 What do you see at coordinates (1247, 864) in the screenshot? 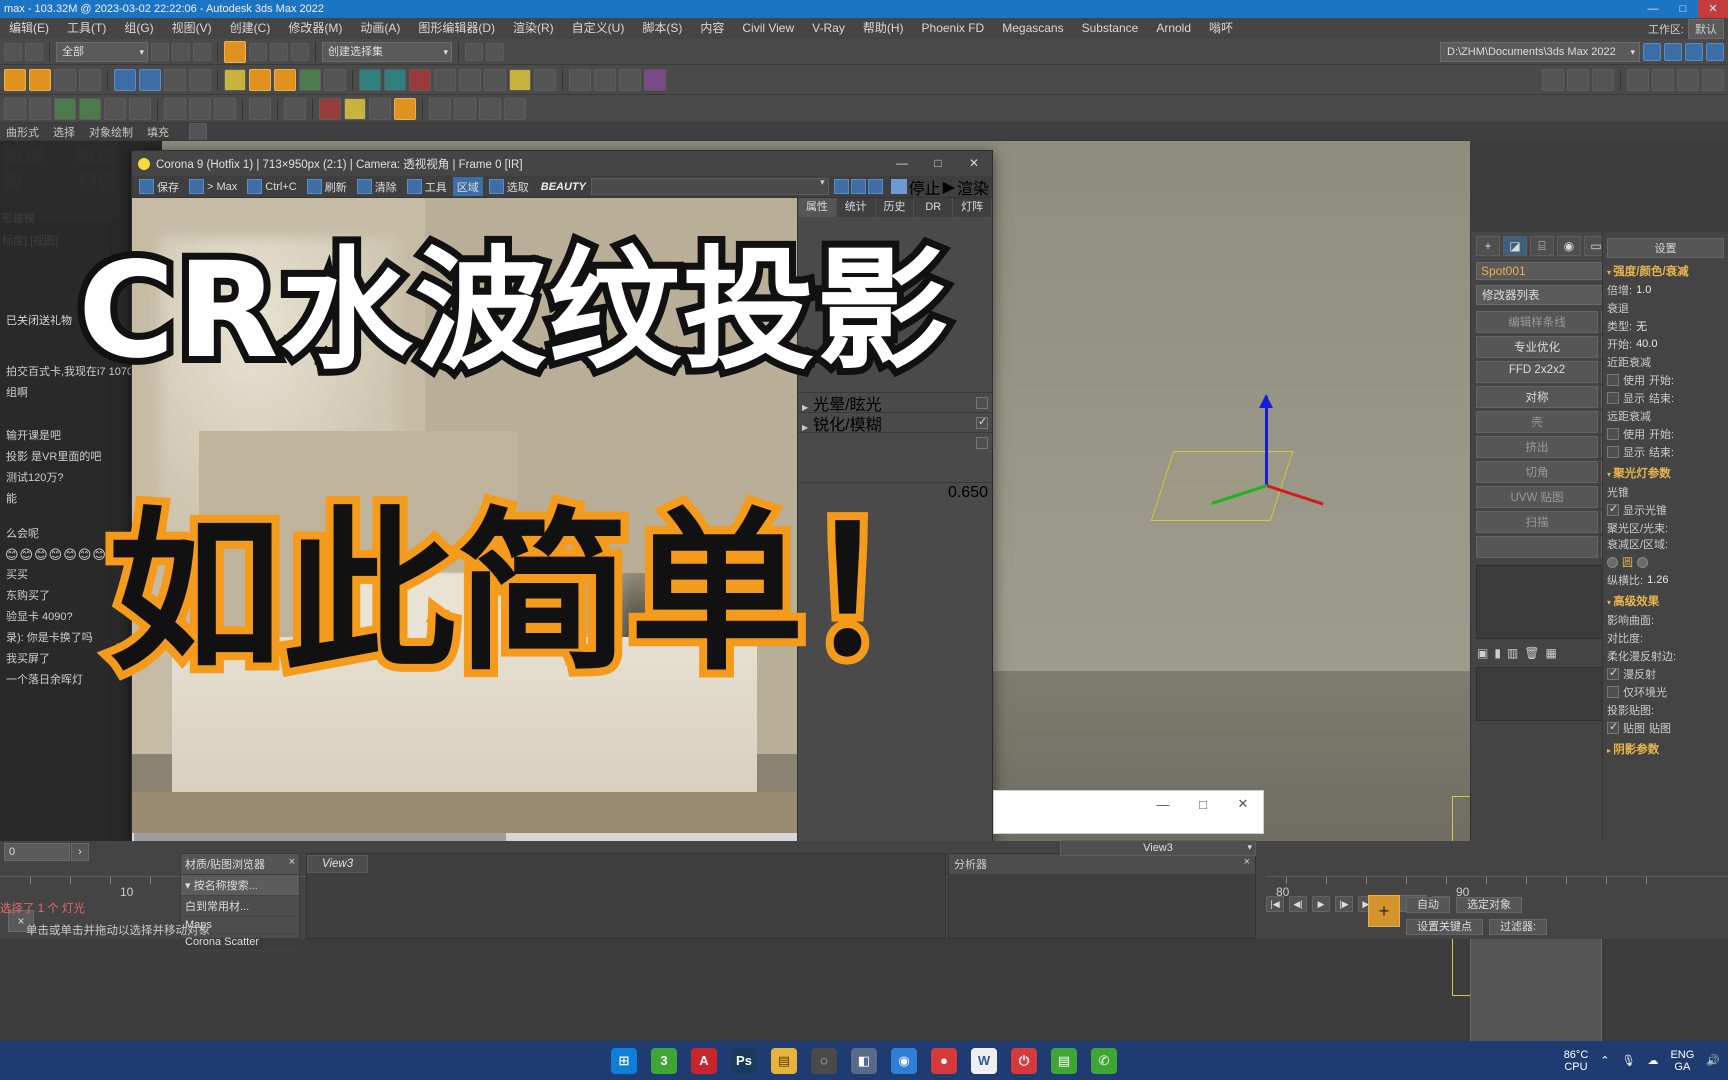
I see `analyzer-close-icon: ×` at bounding box center [1247, 864].